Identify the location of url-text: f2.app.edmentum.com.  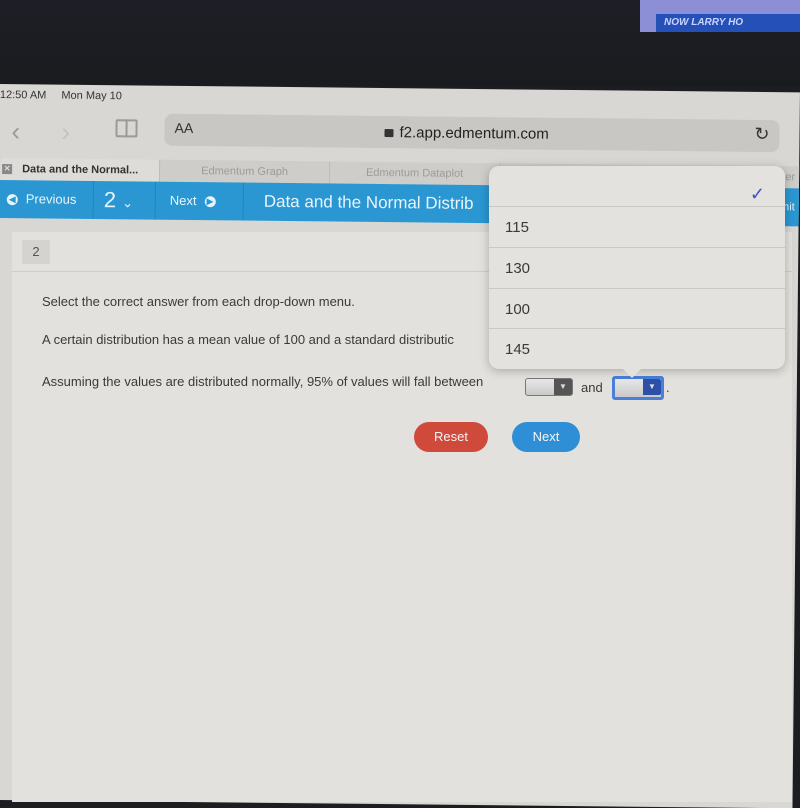
(466, 133).